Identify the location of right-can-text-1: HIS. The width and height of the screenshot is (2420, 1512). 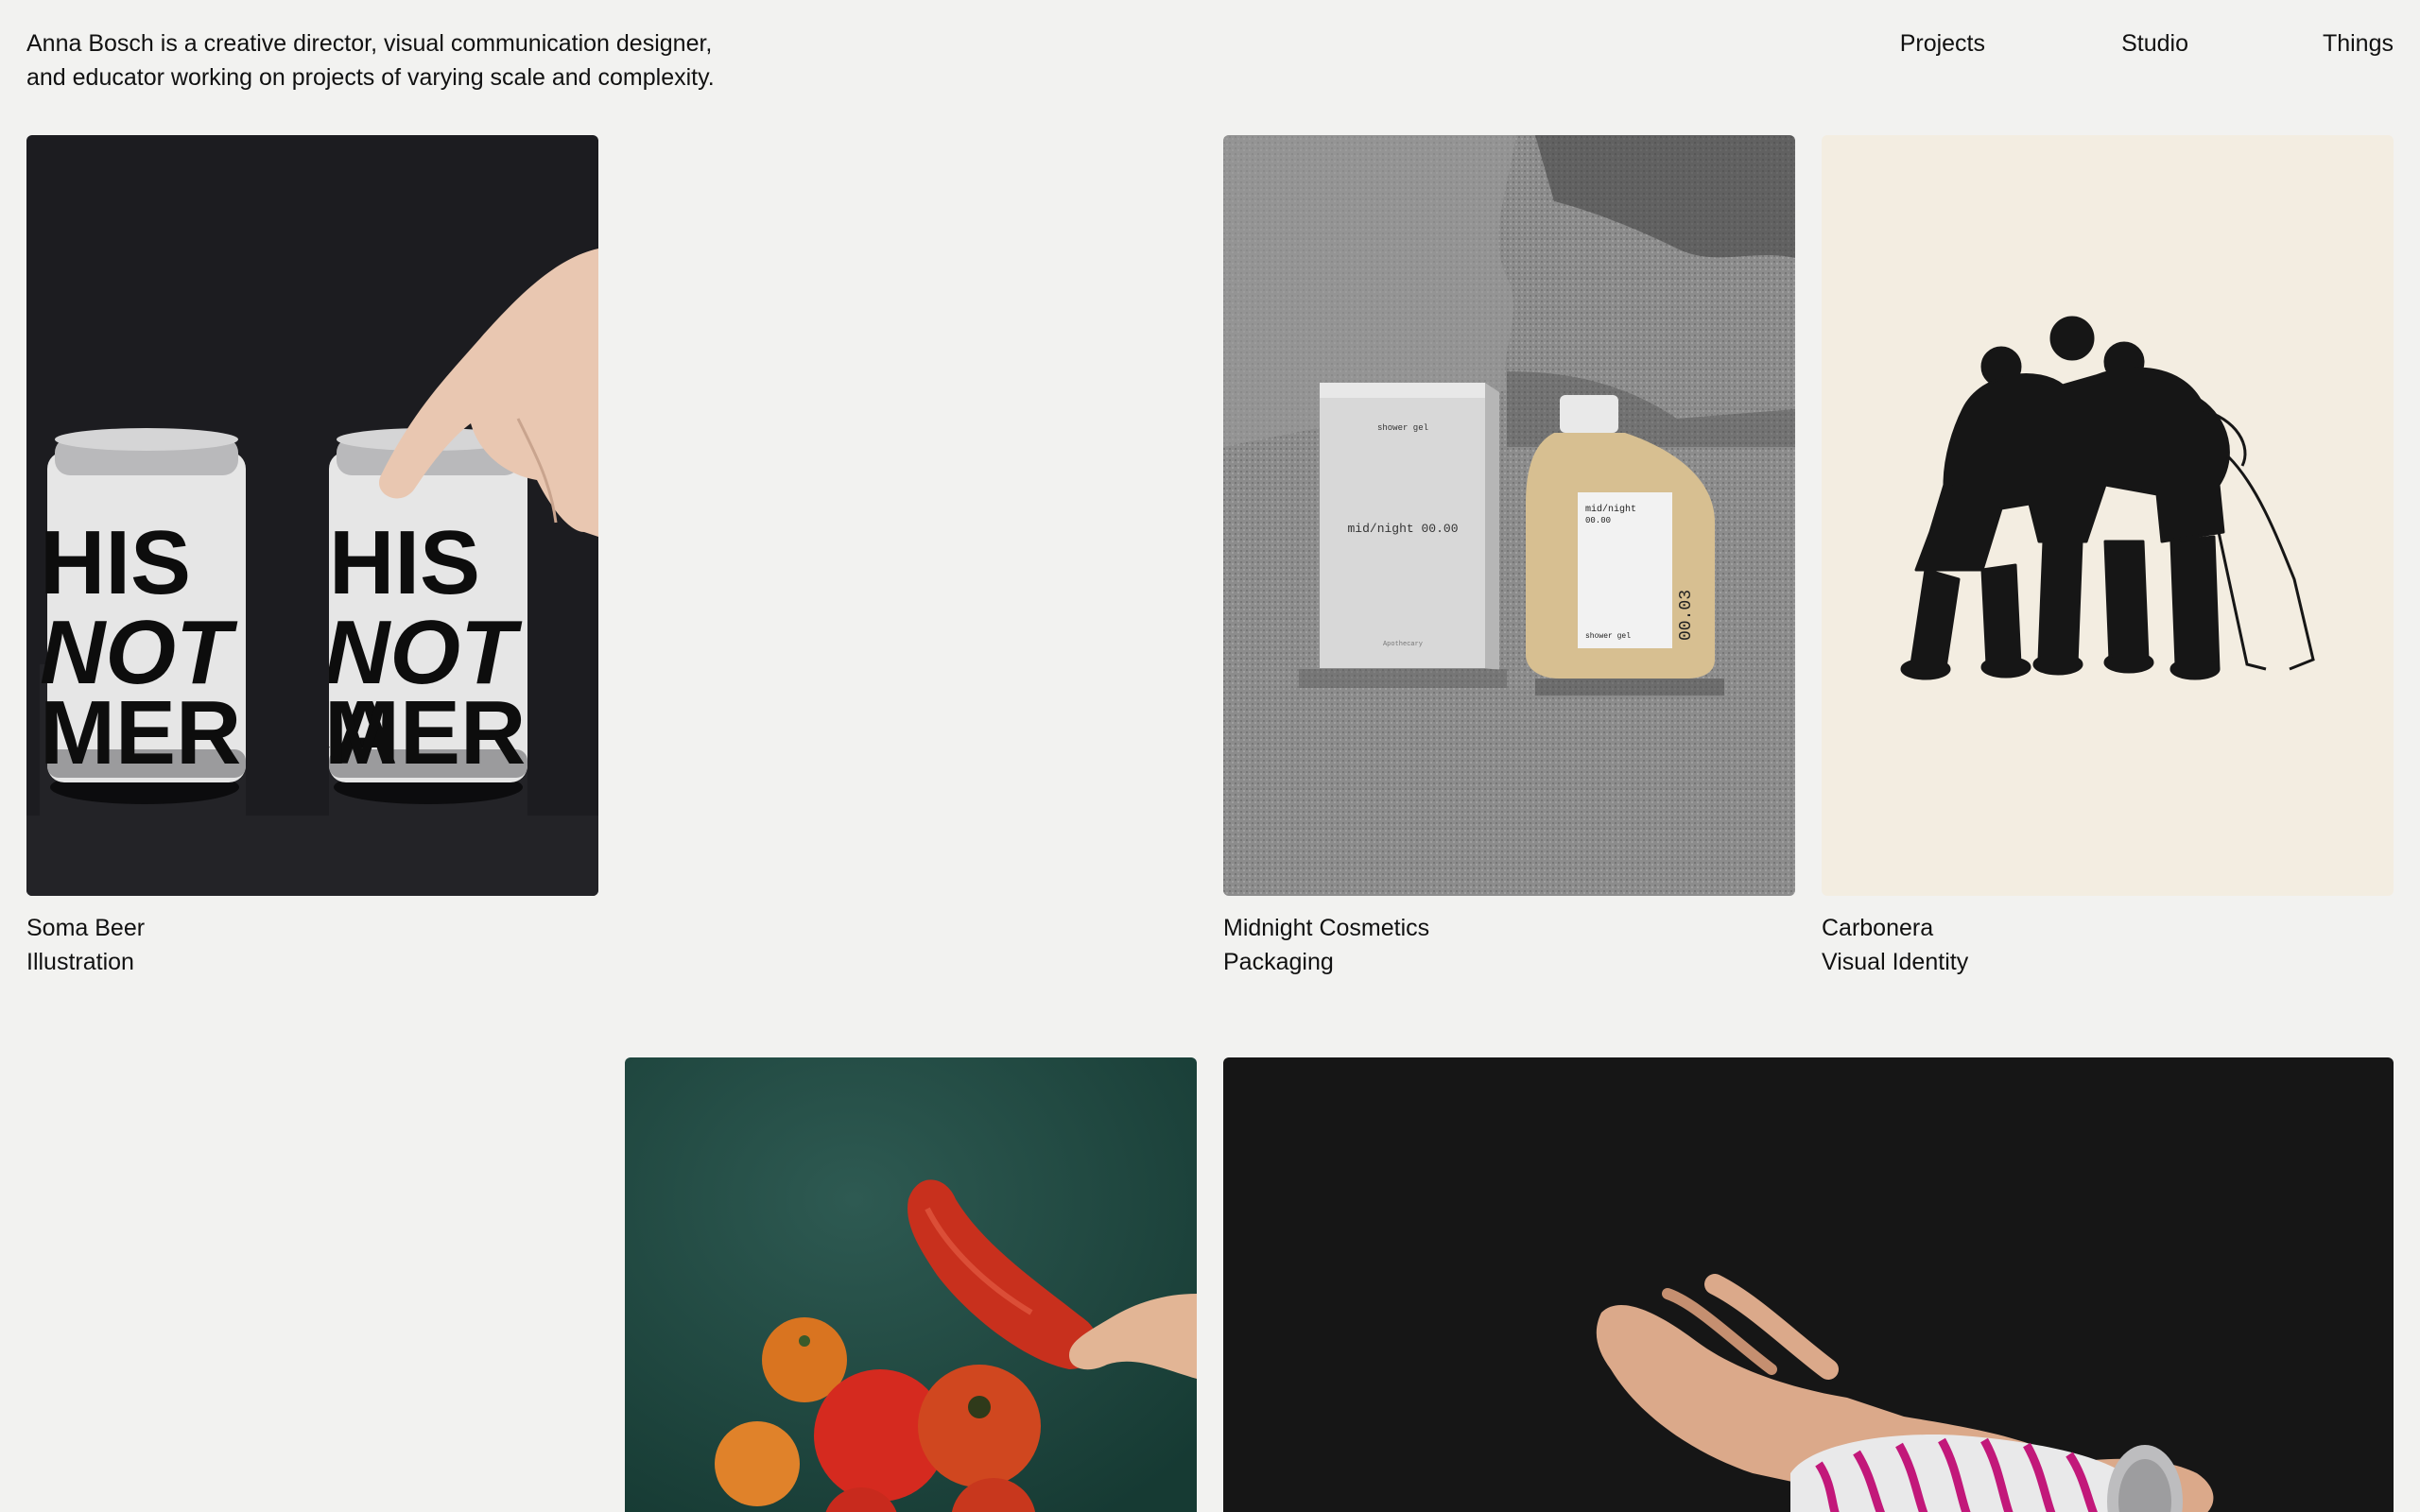
(405, 562).